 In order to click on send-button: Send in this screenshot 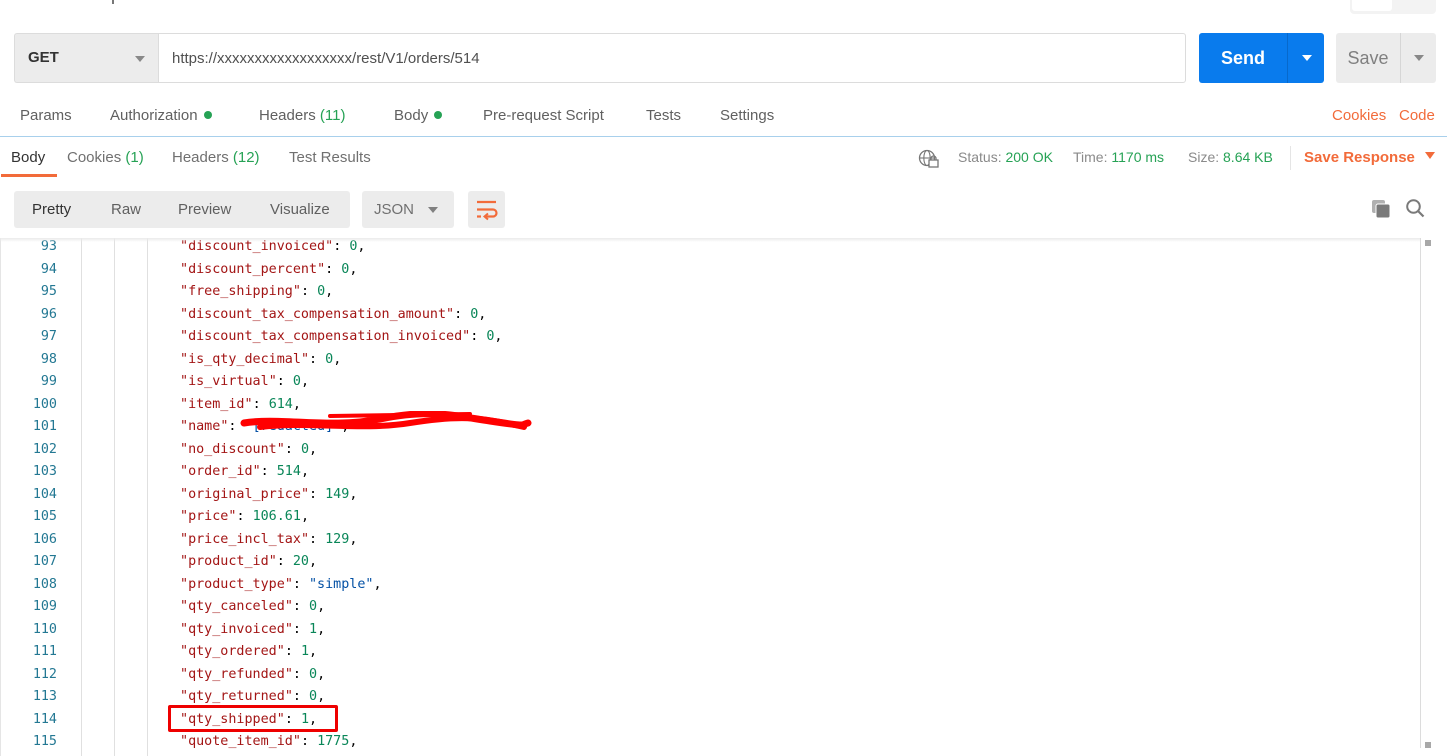, I will do `click(1243, 58)`.